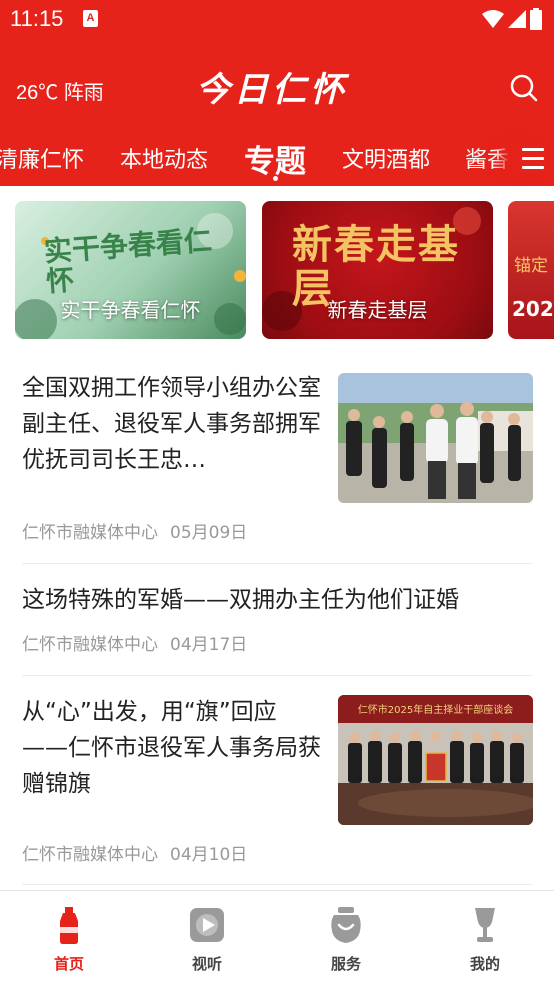 The height and width of the screenshot is (985, 554). What do you see at coordinates (37, 18) in the screenshot?
I see `status-time: 11:15` at bounding box center [37, 18].